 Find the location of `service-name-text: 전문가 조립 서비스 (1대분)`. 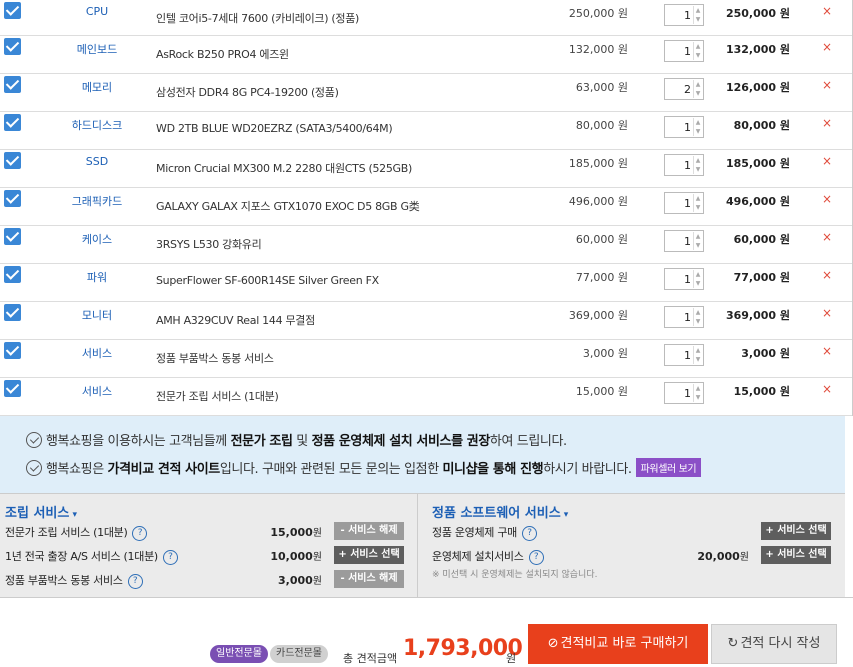

service-name-text: 전문가 조립 서비스 (1대분) is located at coordinates (66, 532).